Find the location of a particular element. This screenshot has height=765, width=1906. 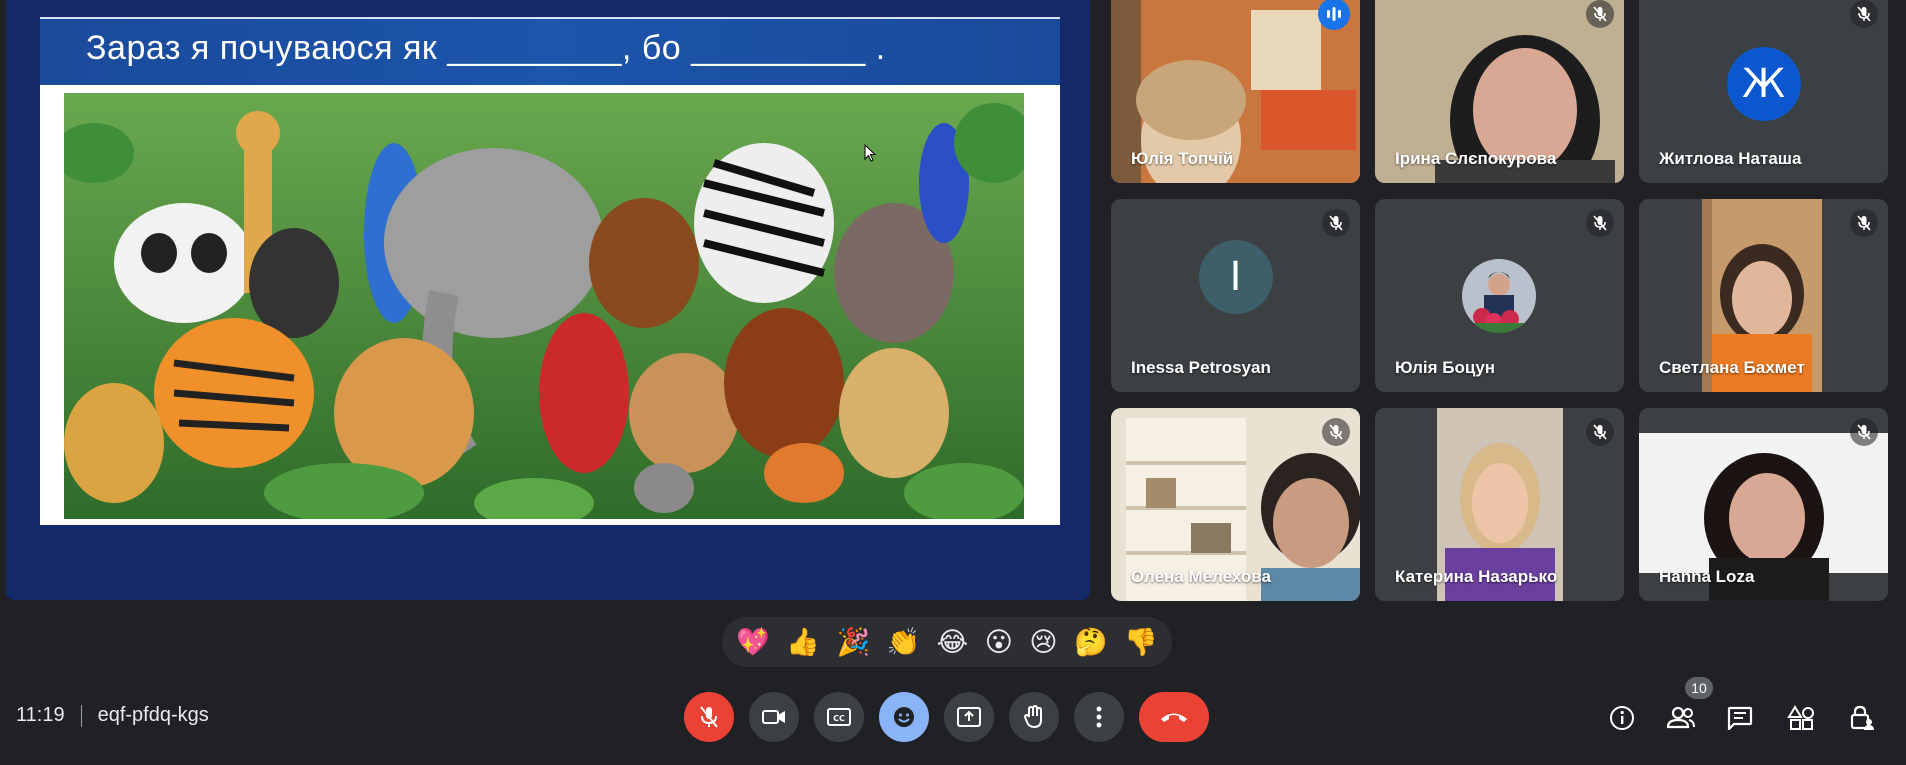

call-end-icon is located at coordinates (1174, 717).